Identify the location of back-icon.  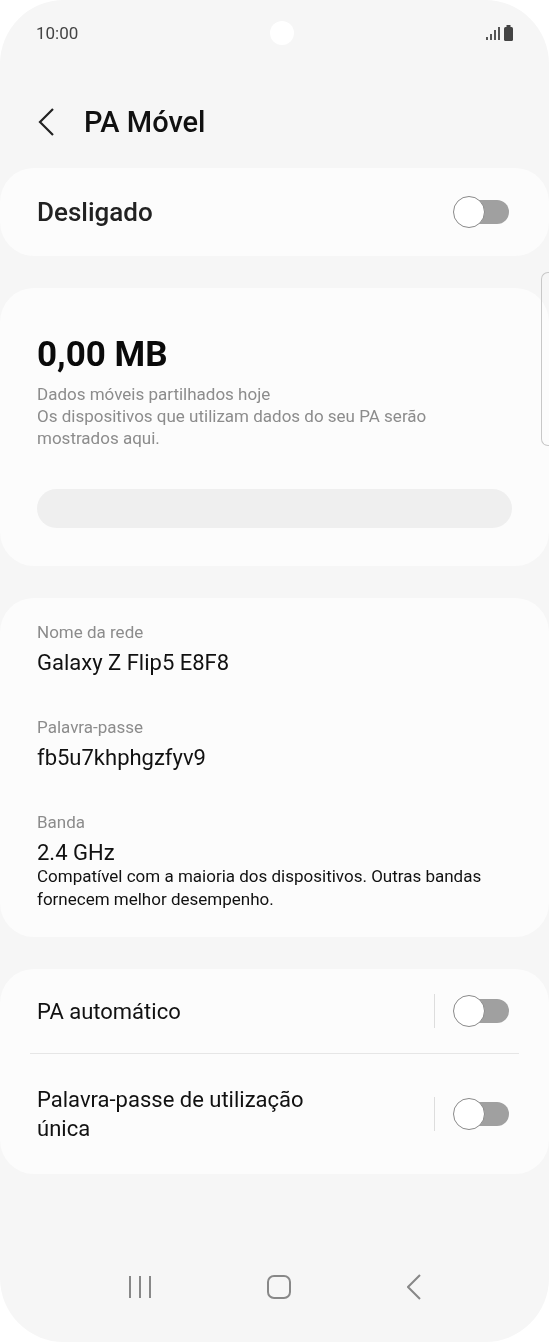
(46, 122).